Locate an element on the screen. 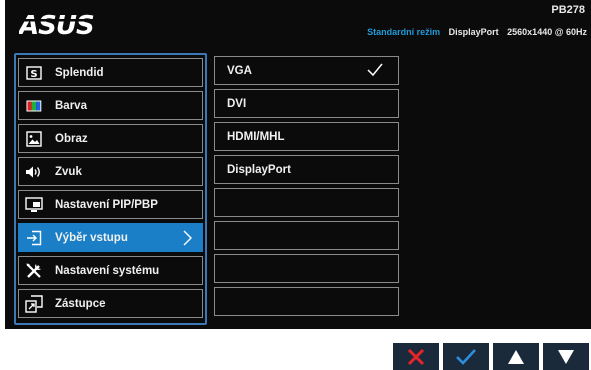 Image resolution: width=591 pixels, height=370 pixels. chevron-right-icon is located at coordinates (187, 238).